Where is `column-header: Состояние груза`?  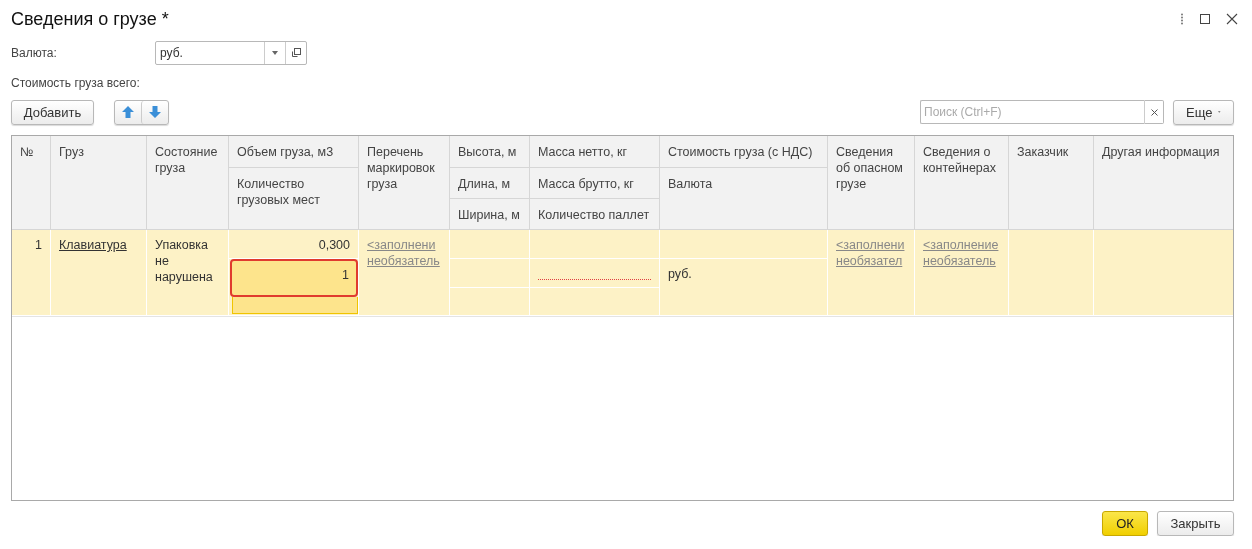 column-header: Состояние груза is located at coordinates (188, 183).